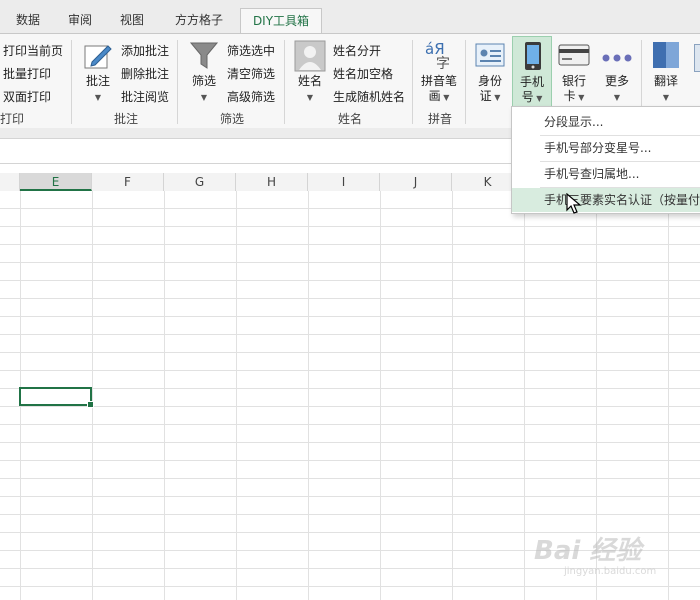 The height and width of the screenshot is (600, 700). What do you see at coordinates (574, 203) in the screenshot?
I see `mouse-cursor-icon` at bounding box center [574, 203].